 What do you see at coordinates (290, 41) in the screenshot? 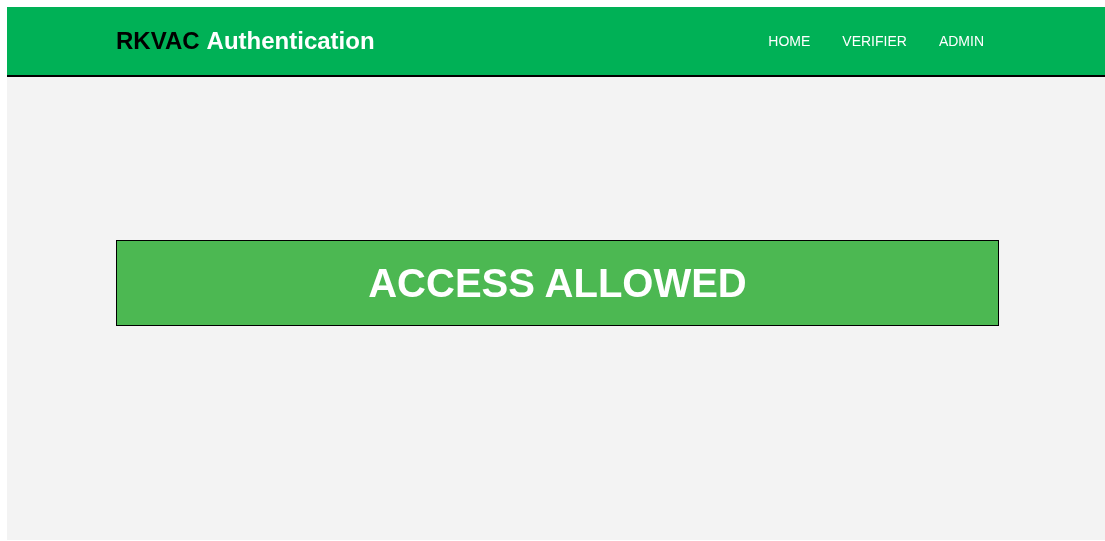
I see `brand-subtitle: Authentication` at bounding box center [290, 41].